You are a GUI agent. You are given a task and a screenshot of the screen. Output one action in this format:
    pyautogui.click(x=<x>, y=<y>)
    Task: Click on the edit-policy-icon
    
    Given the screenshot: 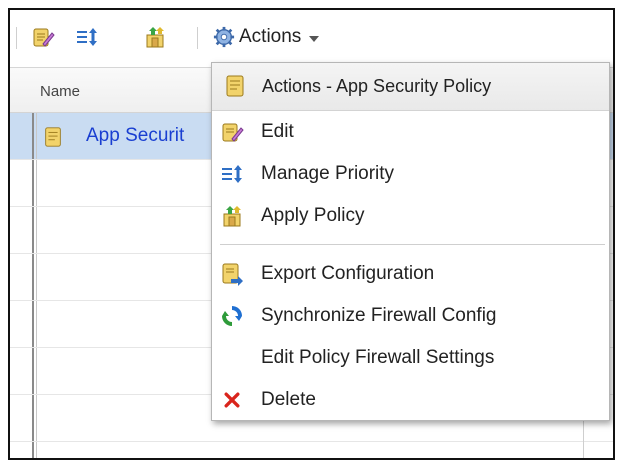 What is the action you would take?
    pyautogui.click(x=44, y=37)
    